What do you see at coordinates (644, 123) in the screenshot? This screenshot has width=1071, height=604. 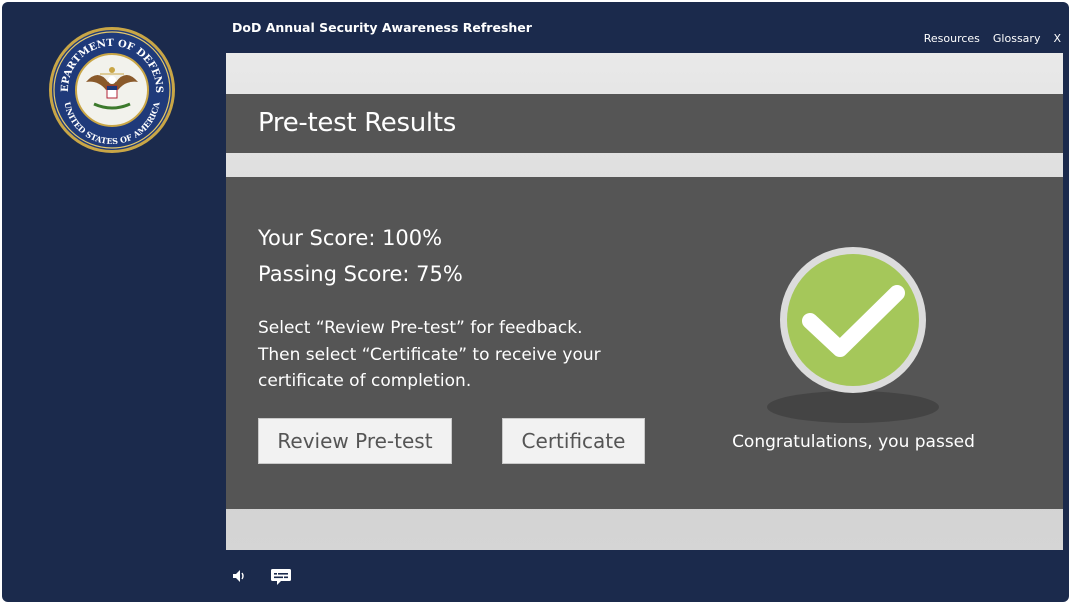 I see `title-bar: Pre-test Results` at bounding box center [644, 123].